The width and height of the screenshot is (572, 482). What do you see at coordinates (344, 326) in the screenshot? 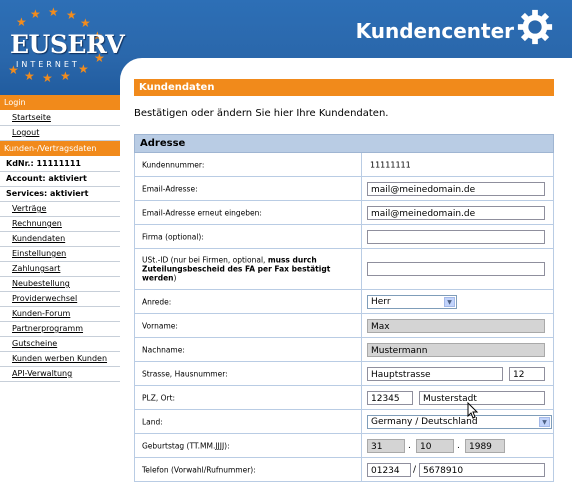
I see `form-row-vorname: Vorname: Max` at bounding box center [344, 326].